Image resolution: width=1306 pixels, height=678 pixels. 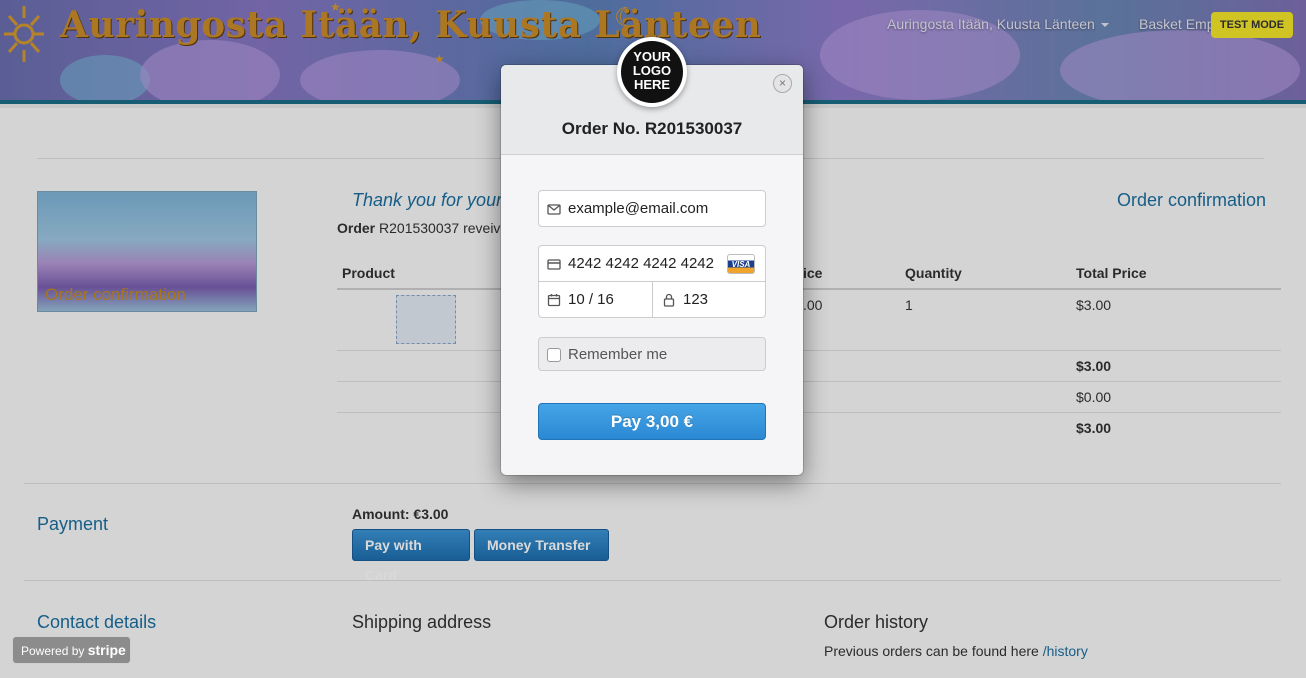 I want to click on envelope-icon, so click(x=554, y=209).